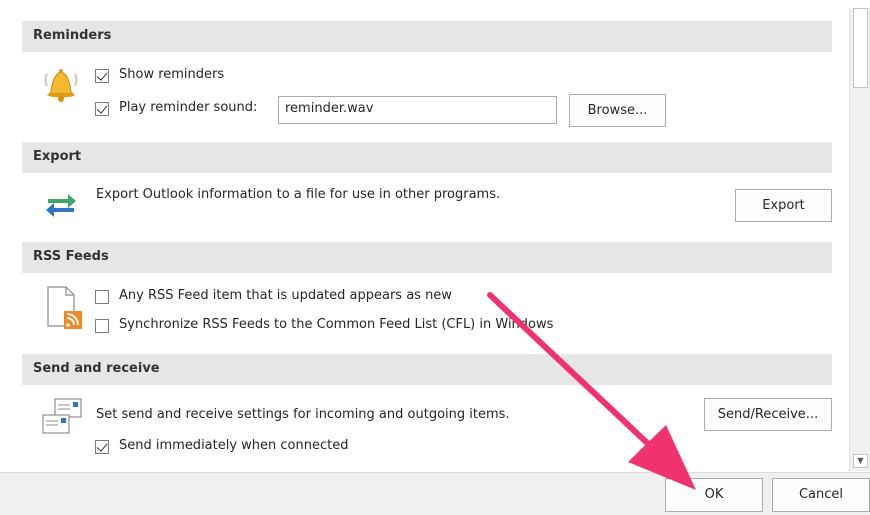 The image size is (870, 515). What do you see at coordinates (102, 109) in the screenshot?
I see `play-reminder-sound-checkbox` at bounding box center [102, 109].